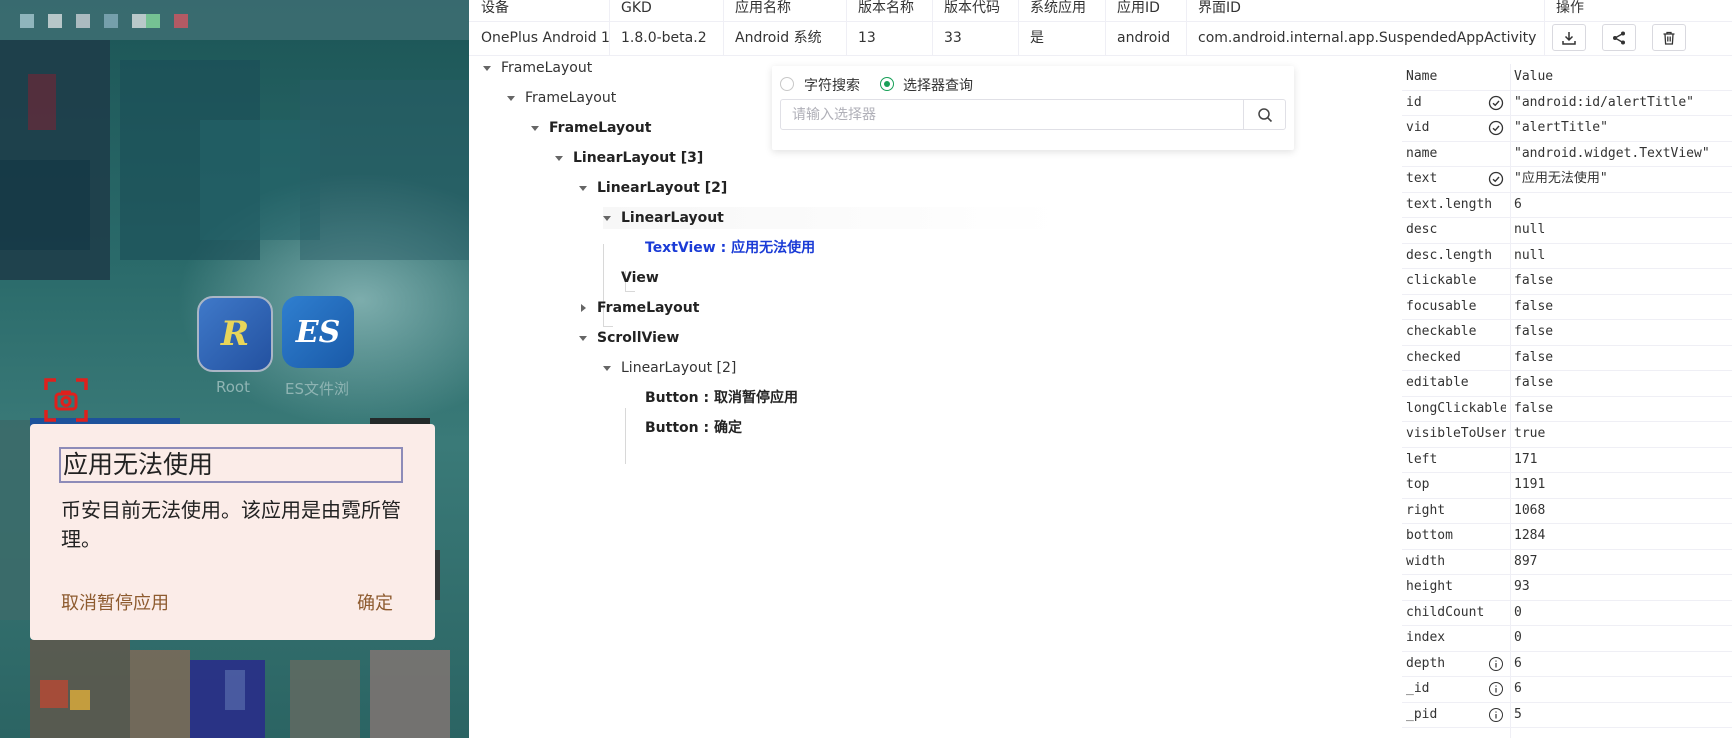 The width and height of the screenshot is (1732, 738). What do you see at coordinates (1441, 306) in the screenshot?
I see `attribute-name: focusable` at bounding box center [1441, 306].